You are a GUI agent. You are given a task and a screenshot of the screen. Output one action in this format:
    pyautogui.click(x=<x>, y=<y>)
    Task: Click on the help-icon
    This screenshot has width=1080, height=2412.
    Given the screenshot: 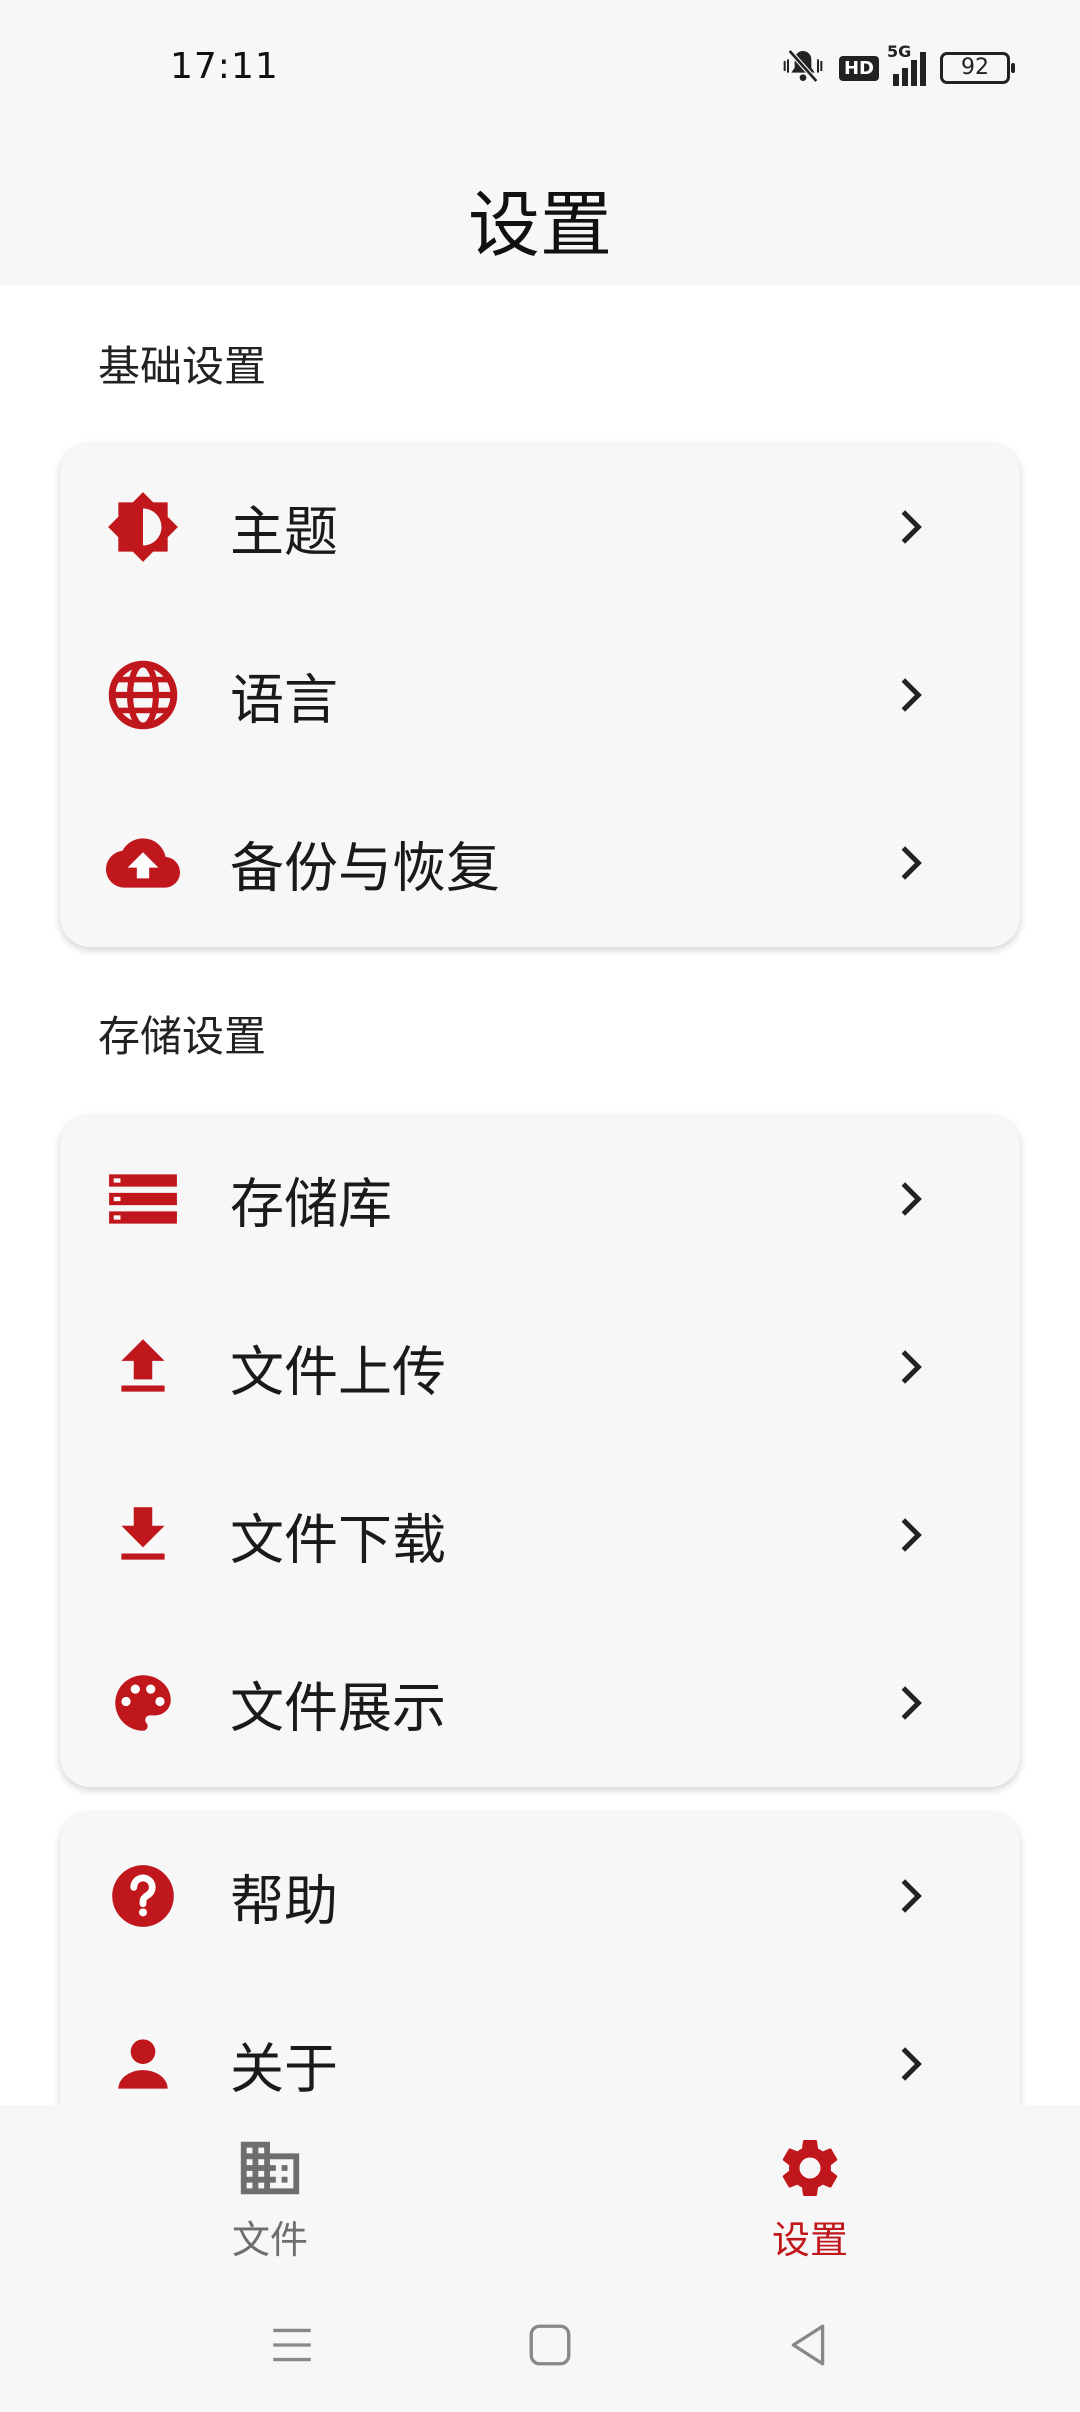 What is the action you would take?
    pyautogui.click(x=143, y=1896)
    